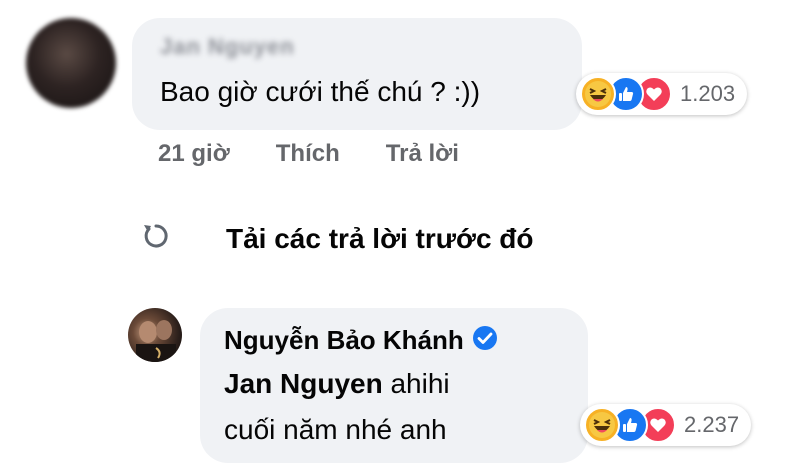 The image size is (800, 463). What do you see at coordinates (707, 94) in the screenshot?
I see `reaction-count: 1.203` at bounding box center [707, 94].